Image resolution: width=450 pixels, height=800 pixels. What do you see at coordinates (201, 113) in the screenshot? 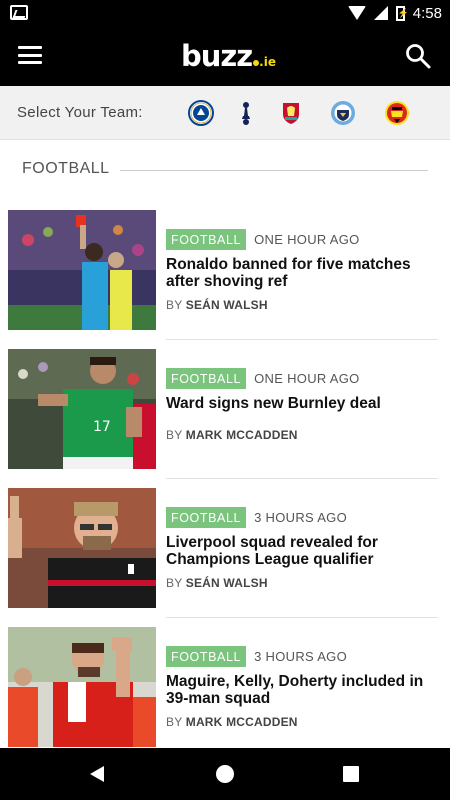
I see `chelsea-crest-icon` at bounding box center [201, 113].